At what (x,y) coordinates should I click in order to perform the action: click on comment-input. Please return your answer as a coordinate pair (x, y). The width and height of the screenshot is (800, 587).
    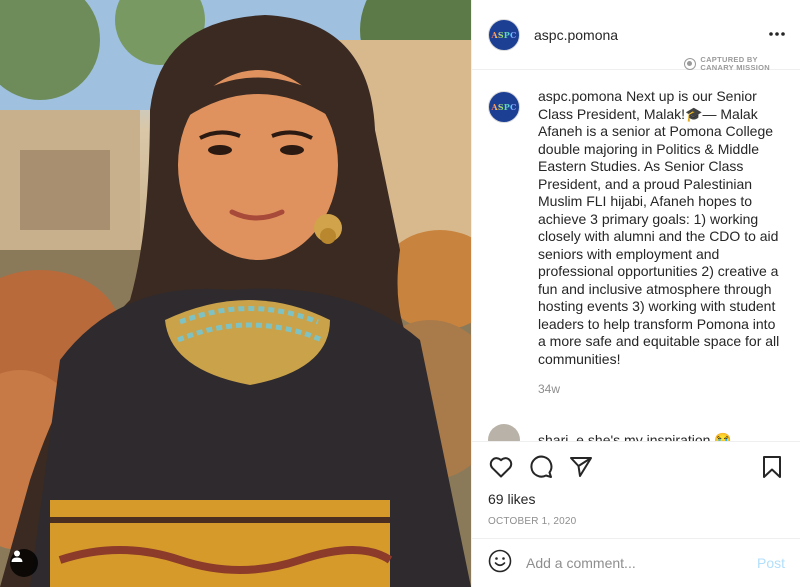
    Looking at the image, I should click on (641, 563).